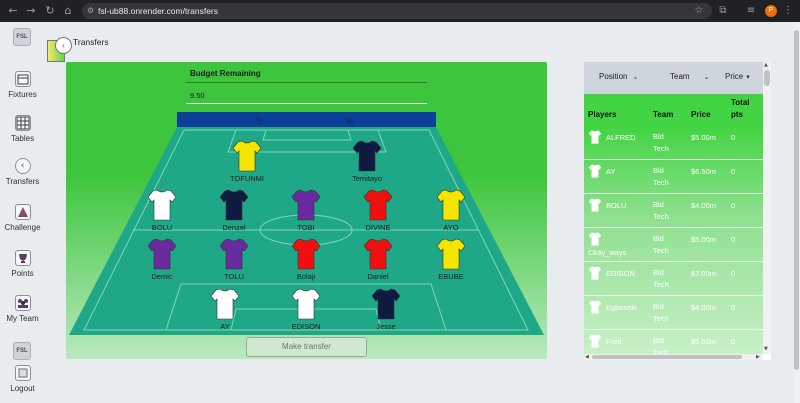  I want to click on player-name: Jesse, so click(386, 326).